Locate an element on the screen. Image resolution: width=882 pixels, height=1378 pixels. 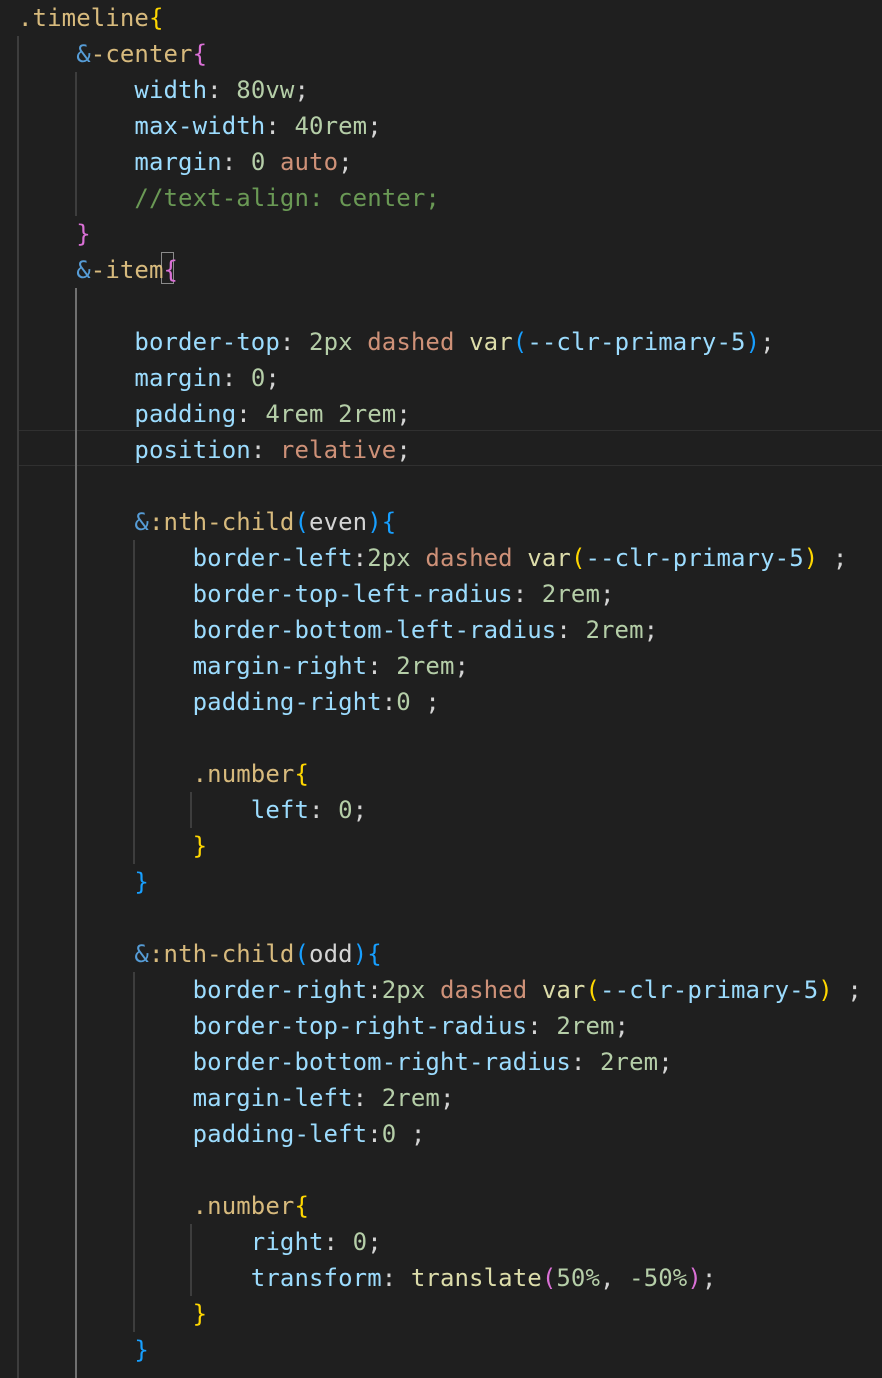
code-line: &-item{ is located at coordinates (98, 270).